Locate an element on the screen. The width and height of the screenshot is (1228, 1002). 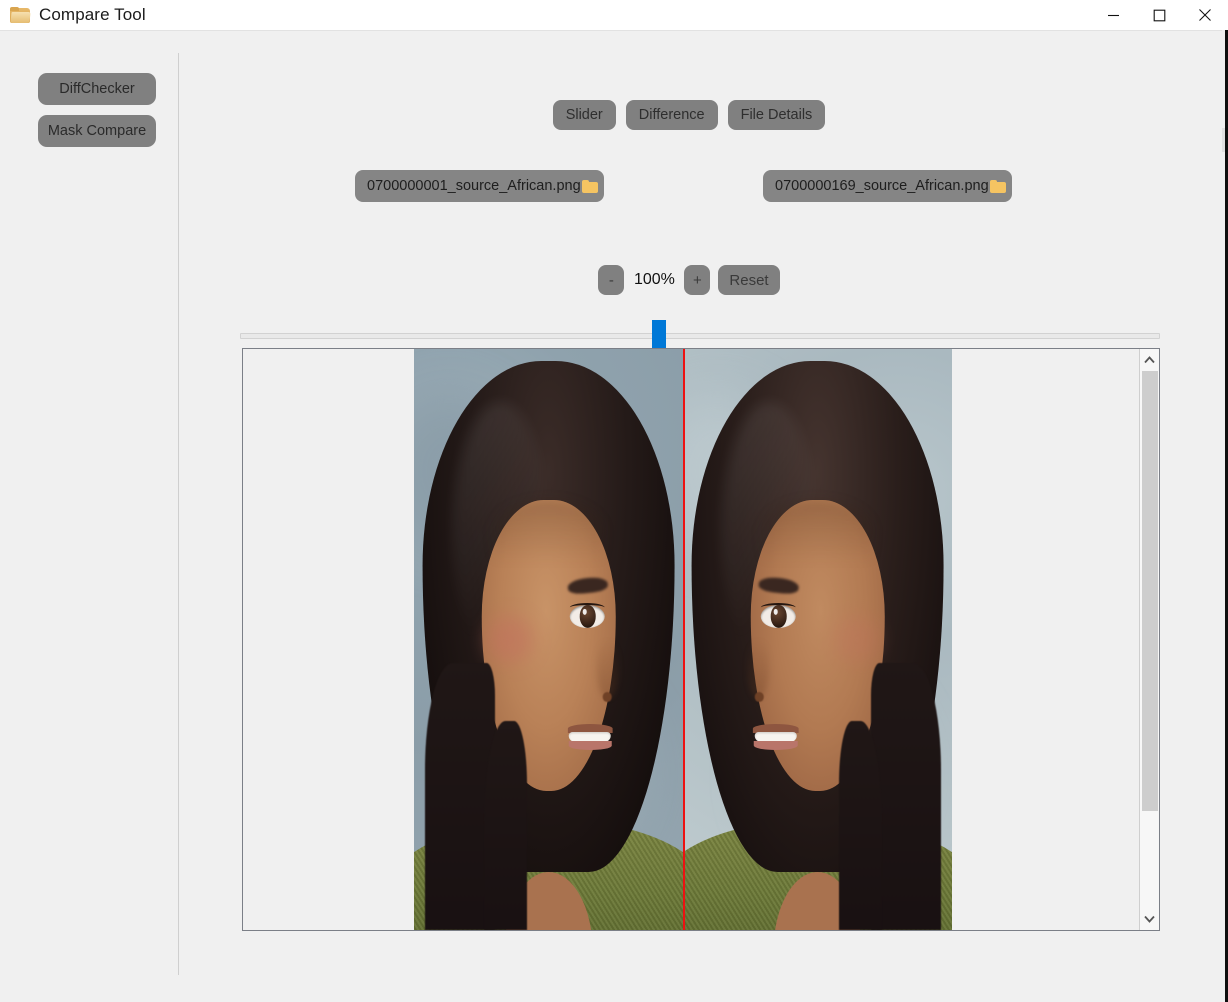
close-icon is located at coordinates (1205, 15).